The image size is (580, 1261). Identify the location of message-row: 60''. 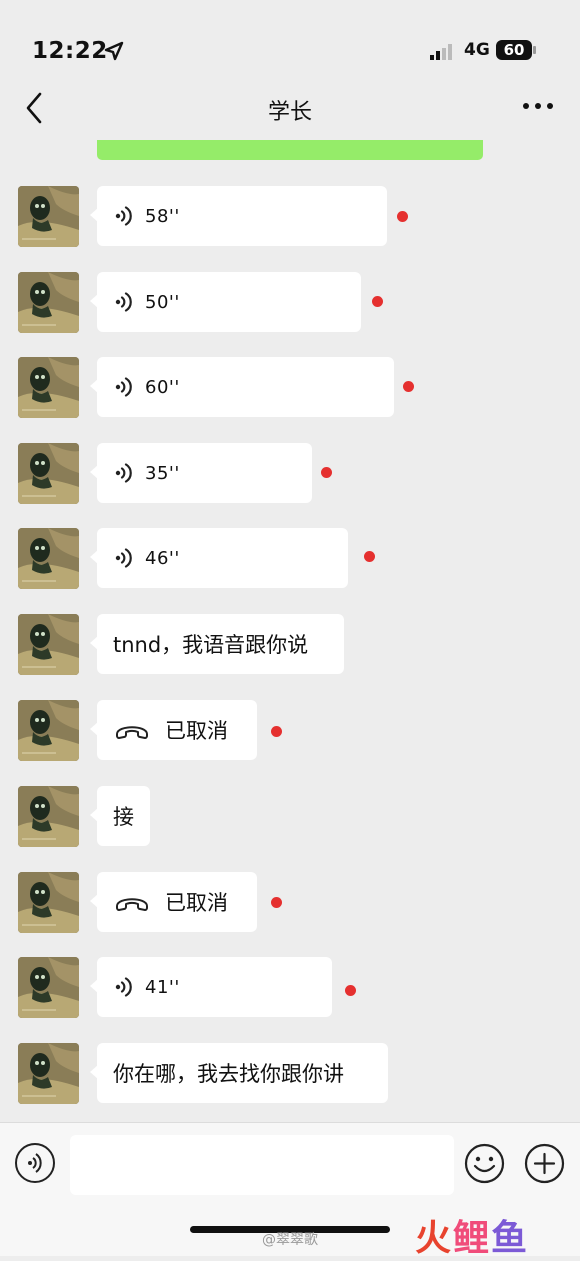
(290, 388).